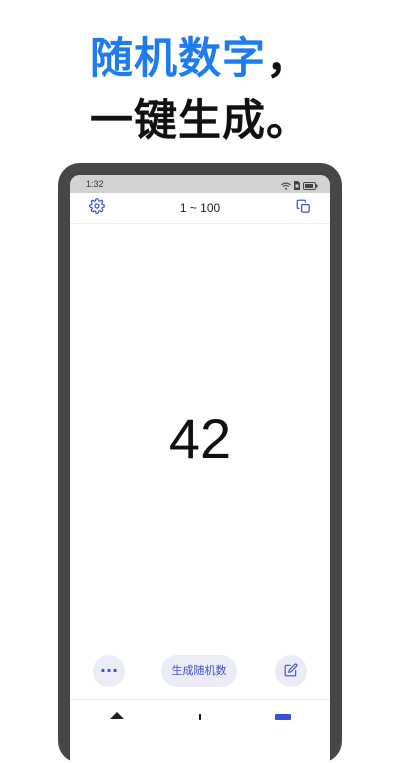  I want to click on headline-highlight: 随机数字, so click(178, 59).